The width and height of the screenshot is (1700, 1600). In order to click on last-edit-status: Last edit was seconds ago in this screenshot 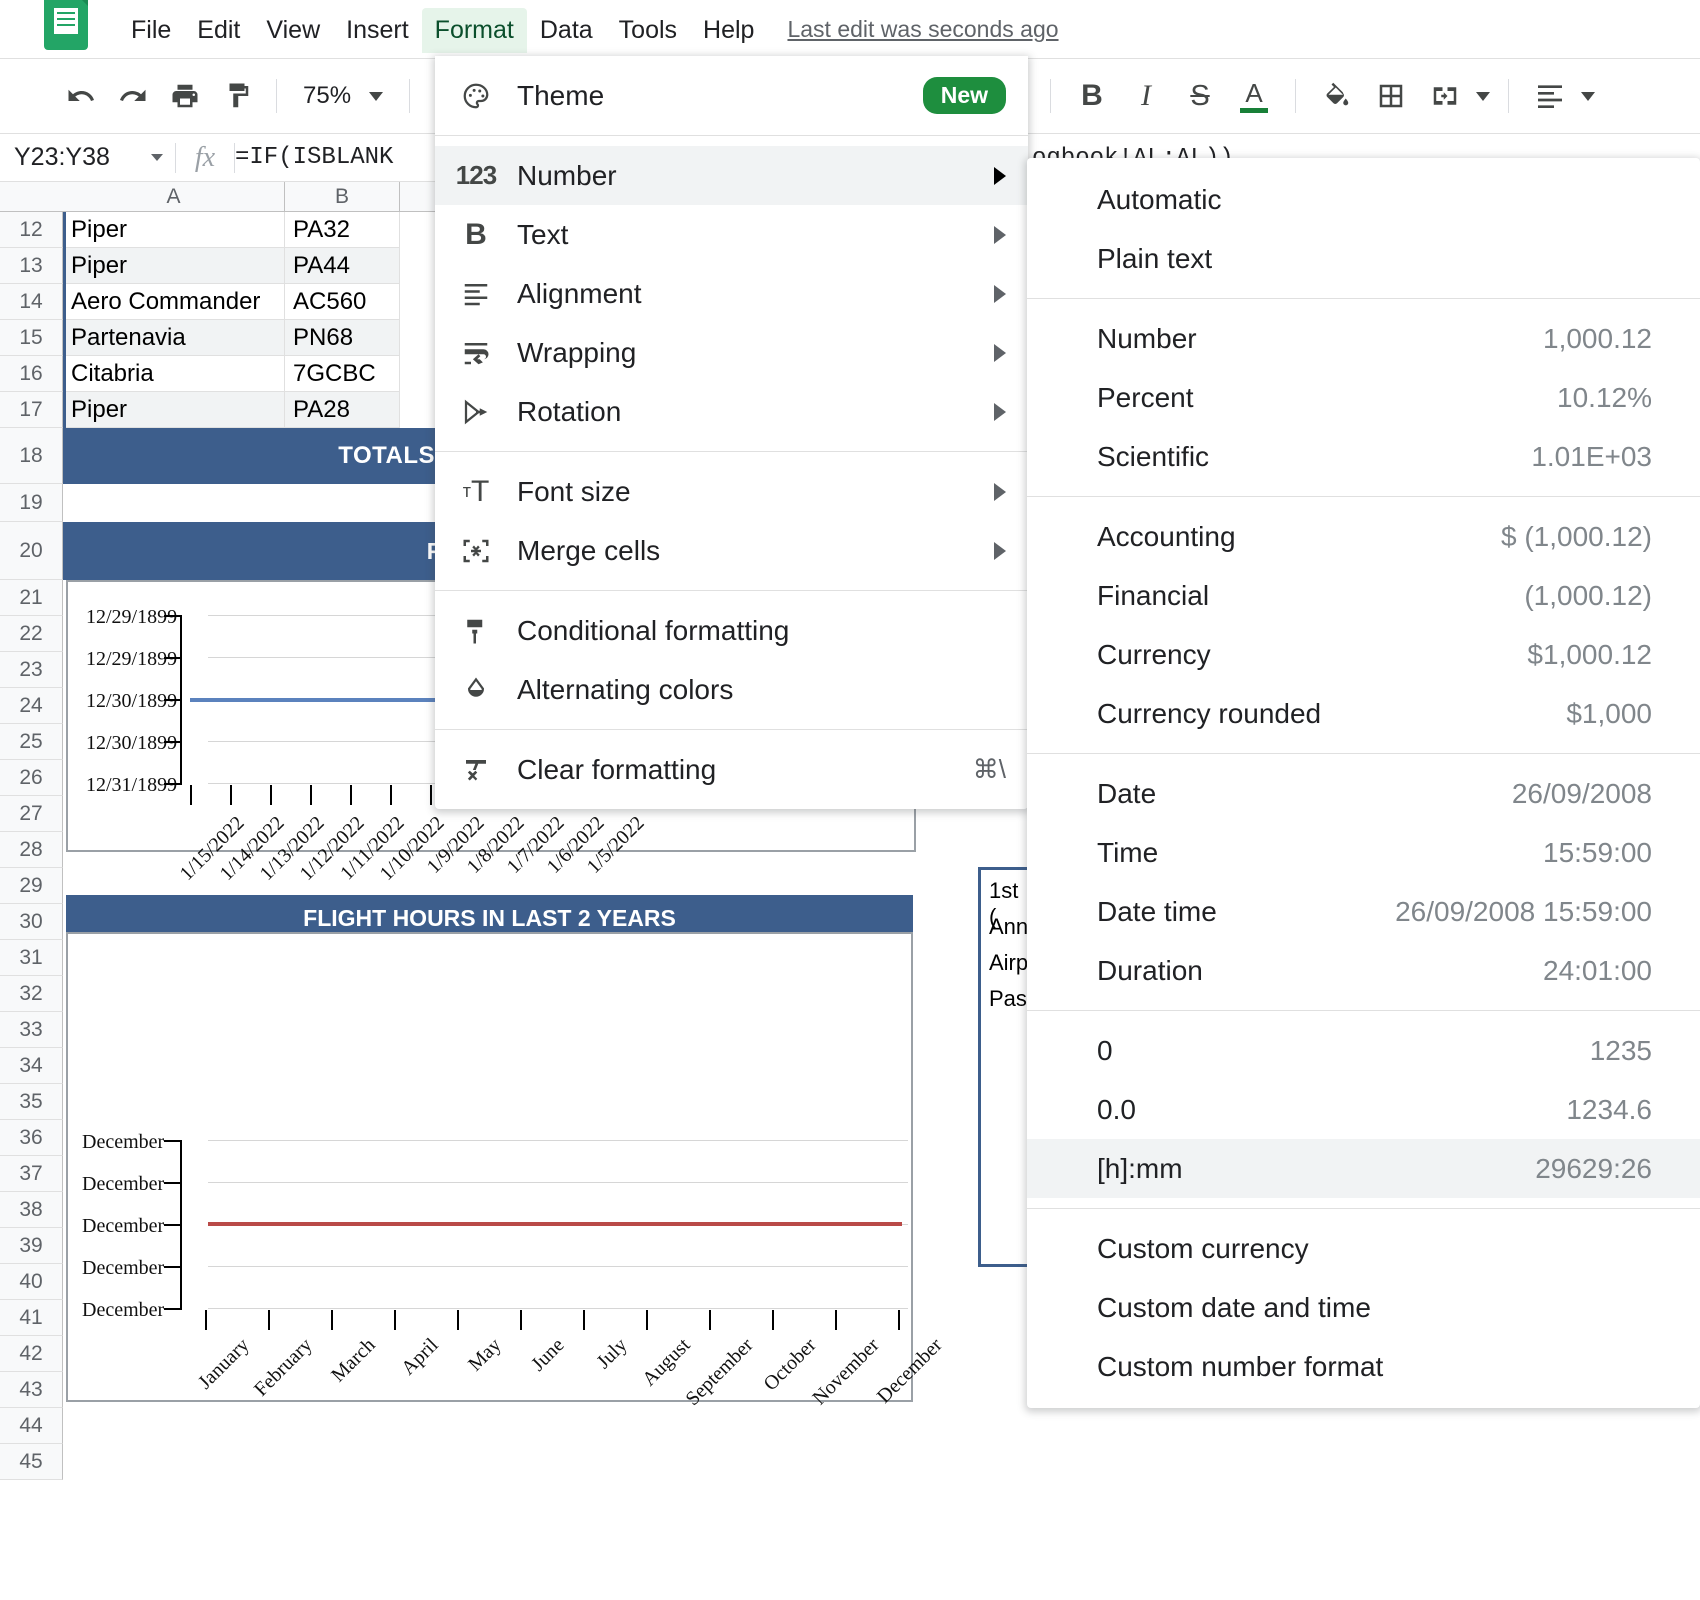, I will do `click(922, 29)`.